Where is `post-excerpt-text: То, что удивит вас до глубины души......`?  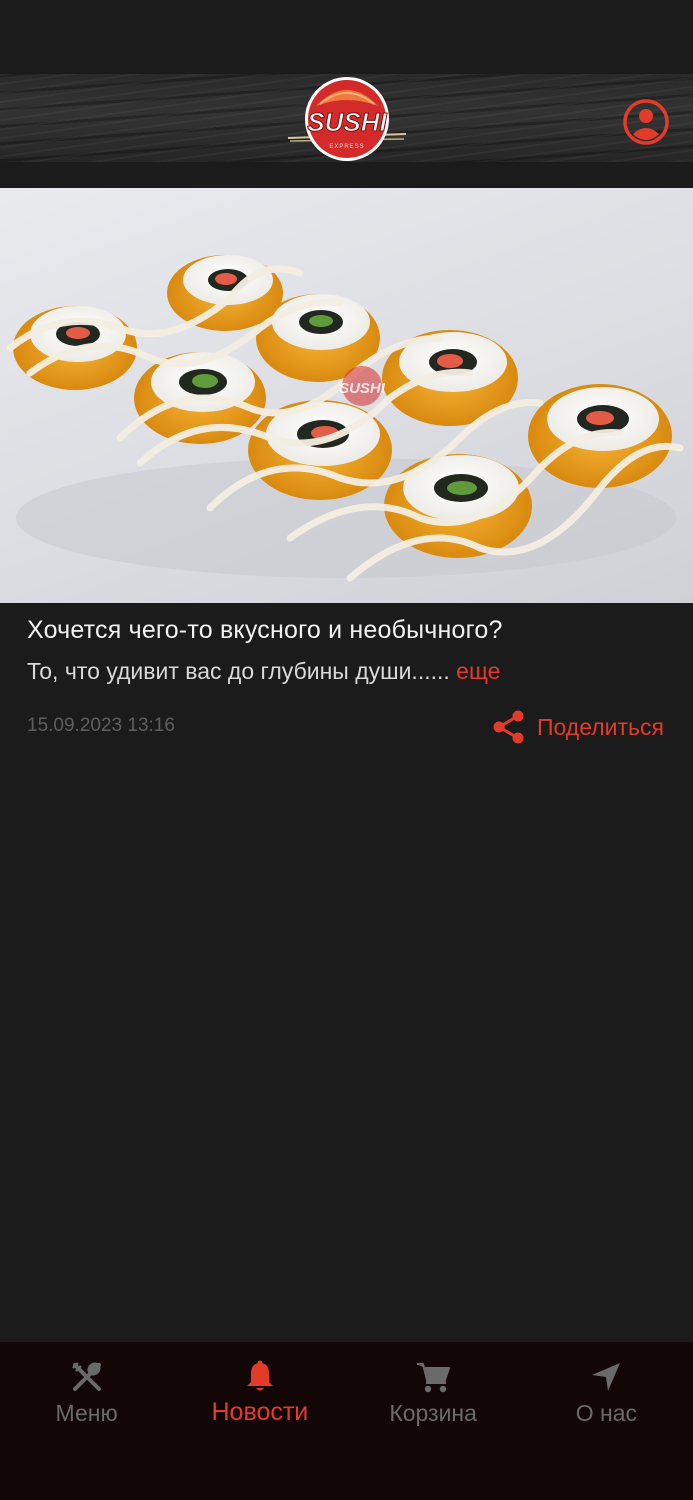
post-excerpt-text: То, что удивит вас до глубины души...... is located at coordinates (238, 671).